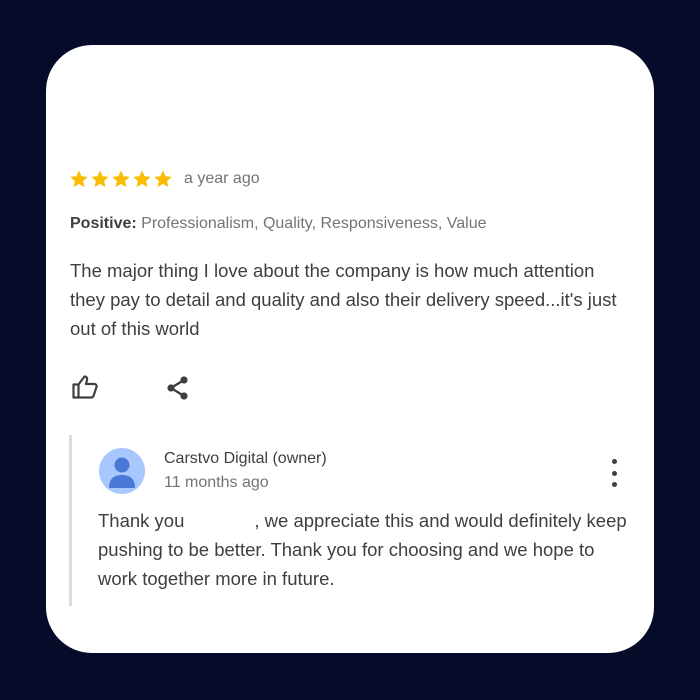 Image resolution: width=700 pixels, height=700 pixels. What do you see at coordinates (103, 223) in the screenshot?
I see `positive-label: Positive:` at bounding box center [103, 223].